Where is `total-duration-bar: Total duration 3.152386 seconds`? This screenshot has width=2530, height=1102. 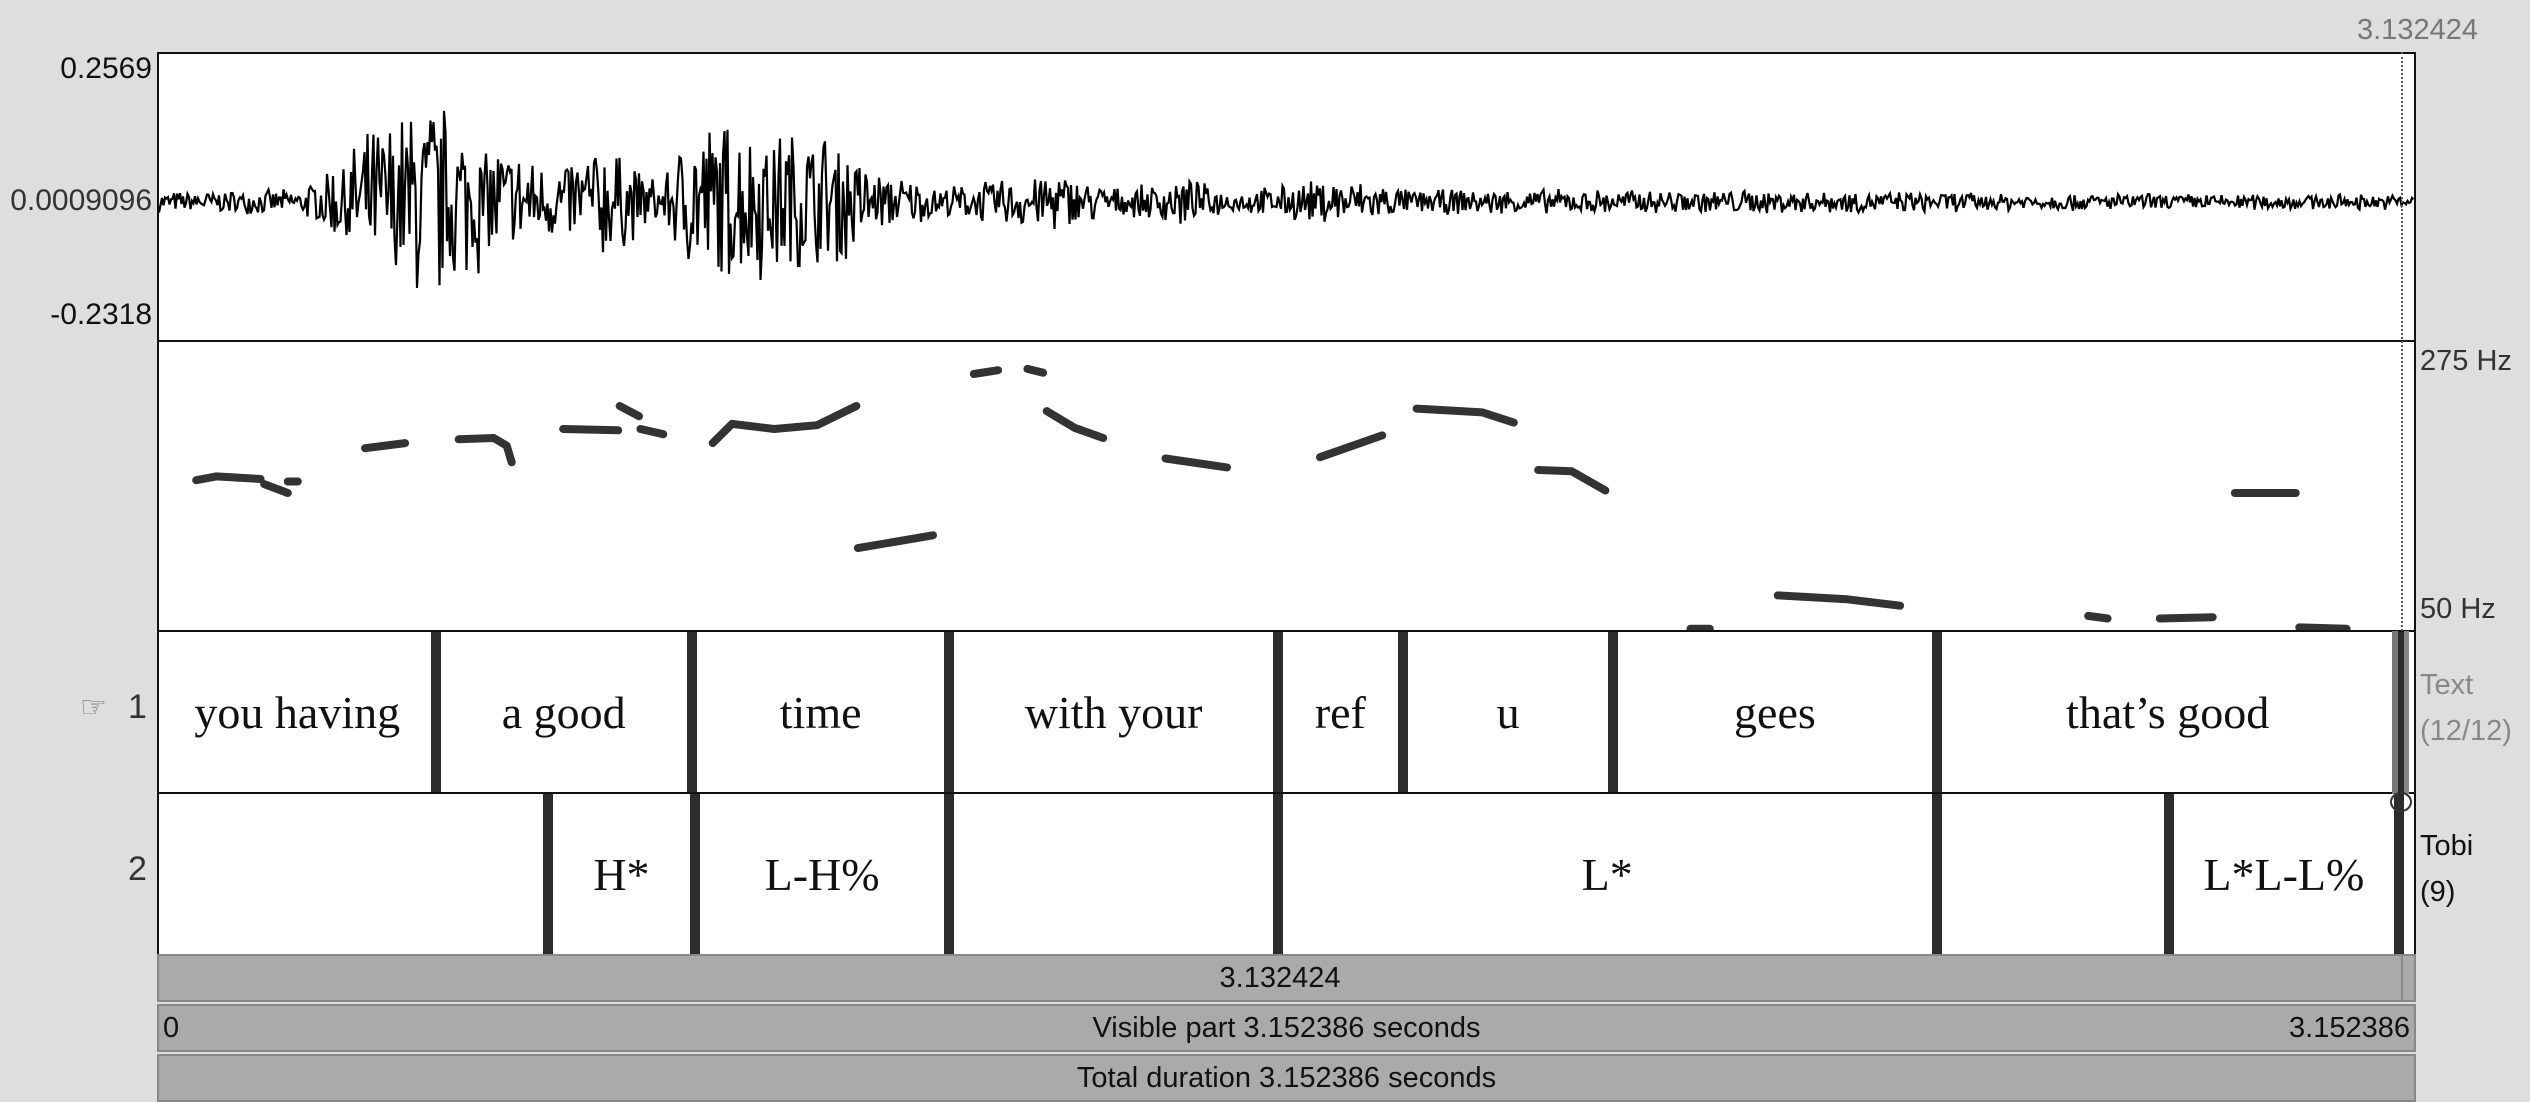
total-duration-bar: Total duration 3.152386 seconds is located at coordinates (1286, 1078).